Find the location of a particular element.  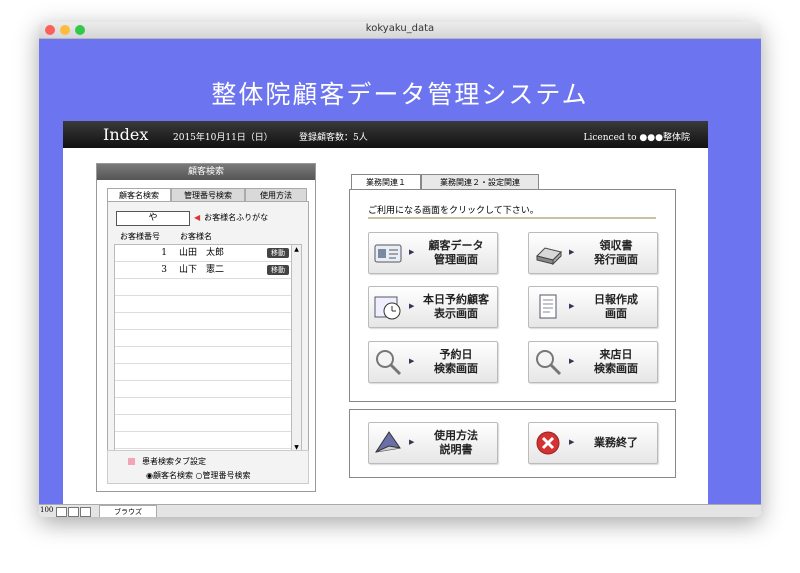

tab-name-search: 顧客名検索 is located at coordinates (139, 195).